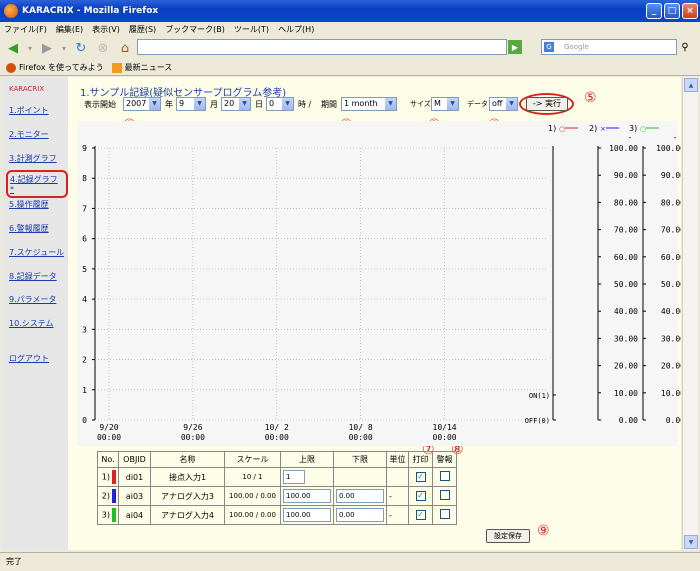 This screenshot has width=700, height=571. I want to click on menu-edit: 編集(E), so click(69, 29).